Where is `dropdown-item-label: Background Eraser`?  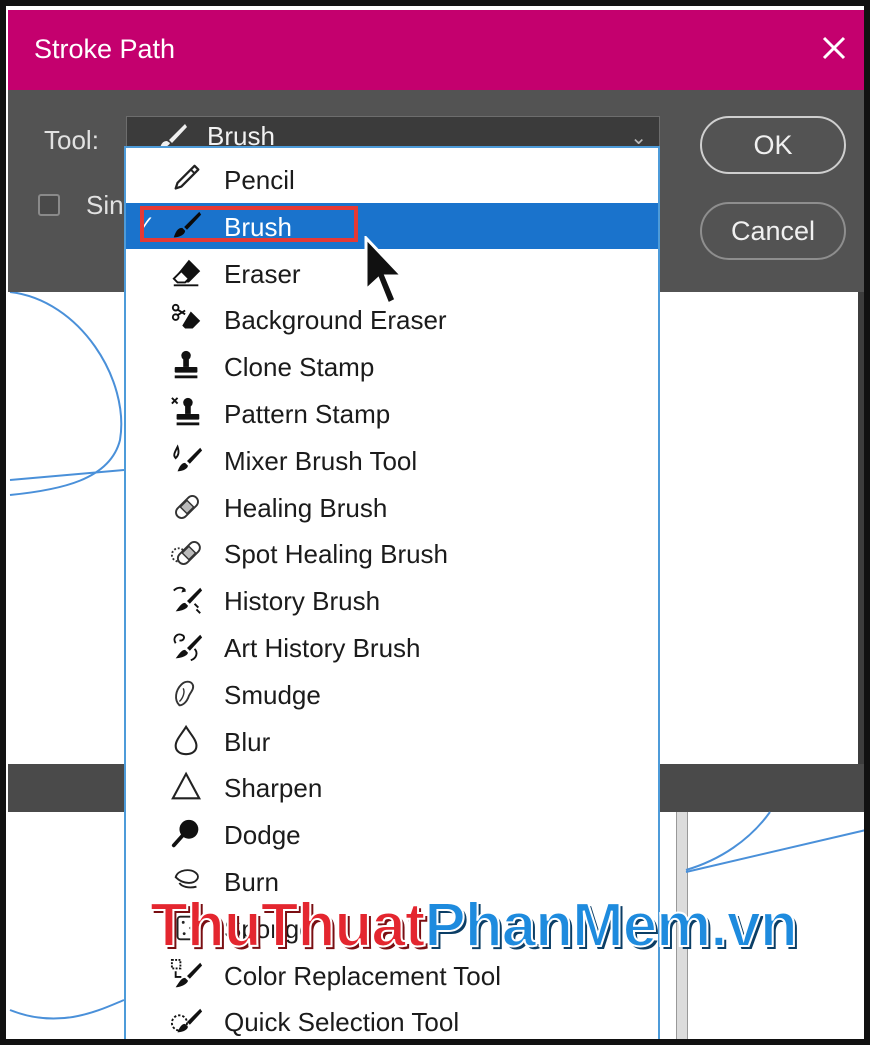
dropdown-item-label: Background Eraser is located at coordinates (335, 320).